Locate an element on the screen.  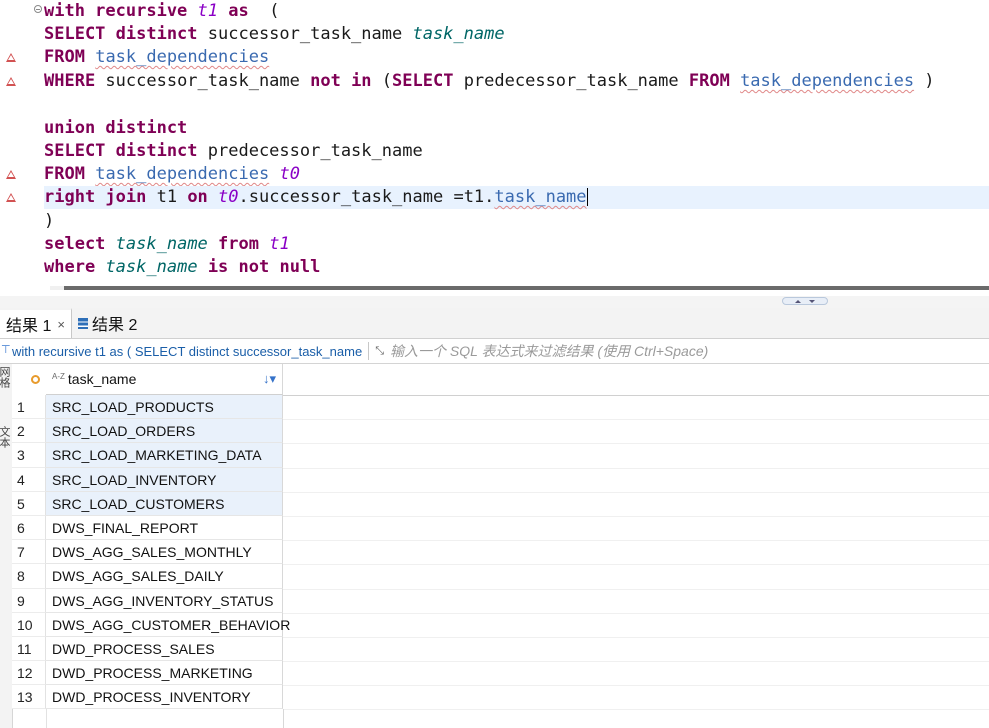
table-row: 9 DWS_AGG_INVENTORY_STATUS is located at coordinates (500, 601).